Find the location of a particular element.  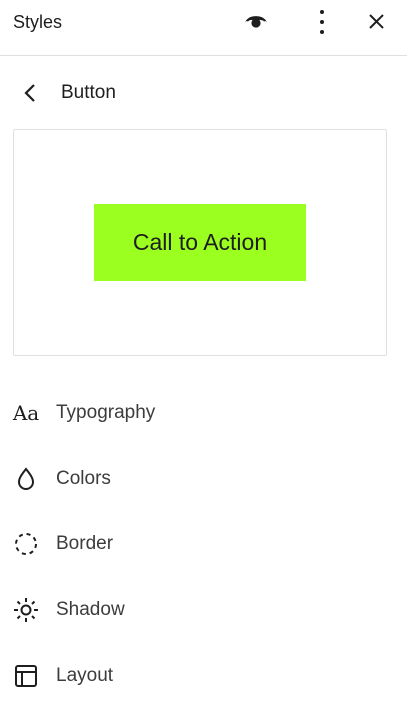

menu-item-shadow: Shadow is located at coordinates (203, 610).